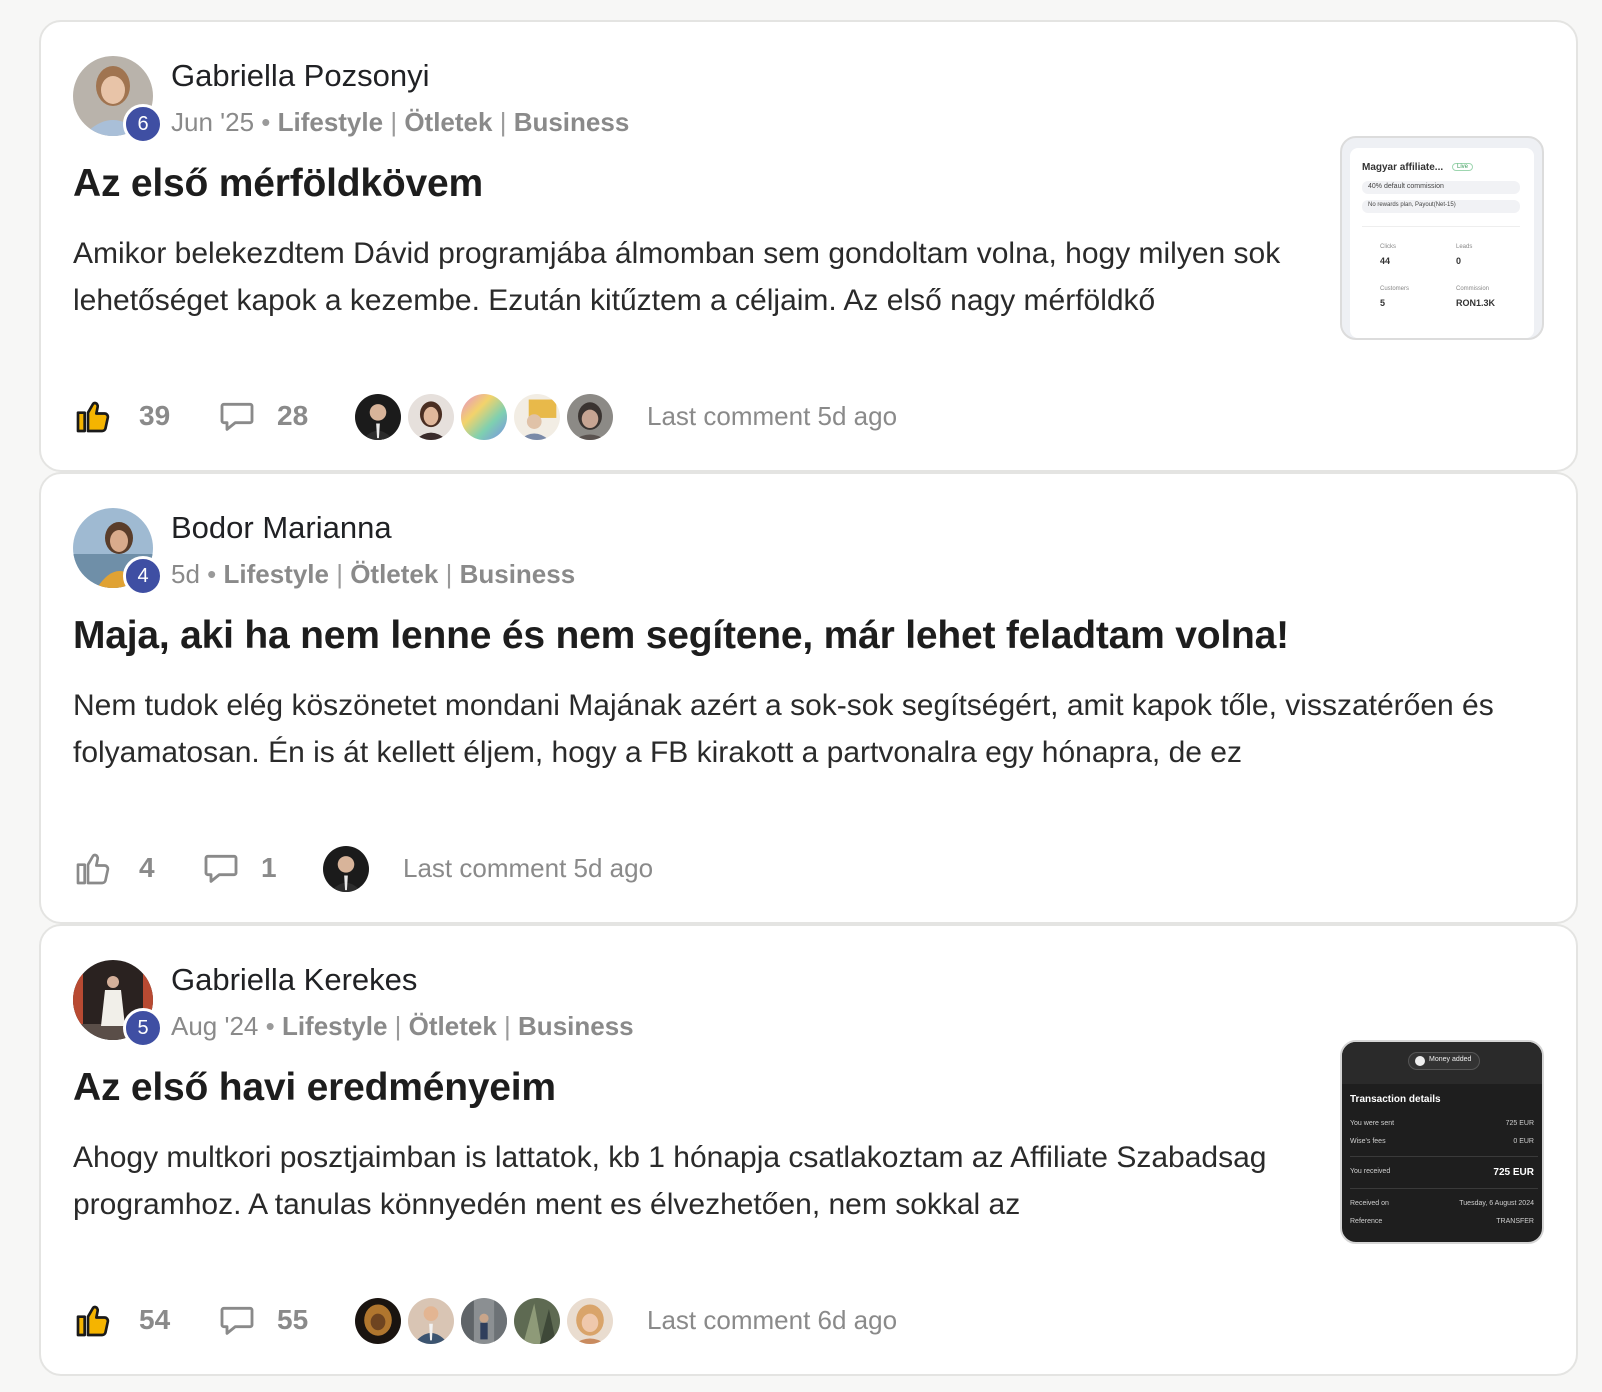 This screenshot has height=1392, width=1602. Describe the element at coordinates (300, 76) in the screenshot. I see `author-name: Gabriella Pozsonyi` at that location.